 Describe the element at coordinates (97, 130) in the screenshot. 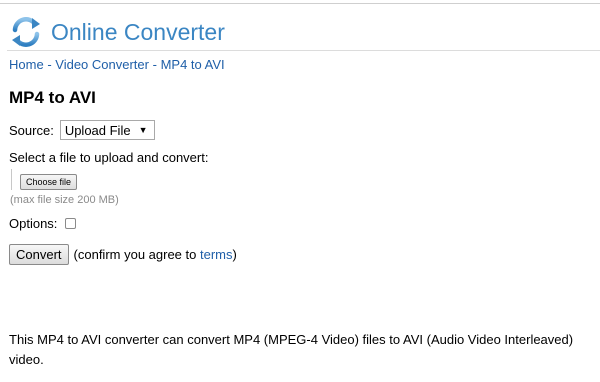

I see `source-select-value: Upload File` at that location.